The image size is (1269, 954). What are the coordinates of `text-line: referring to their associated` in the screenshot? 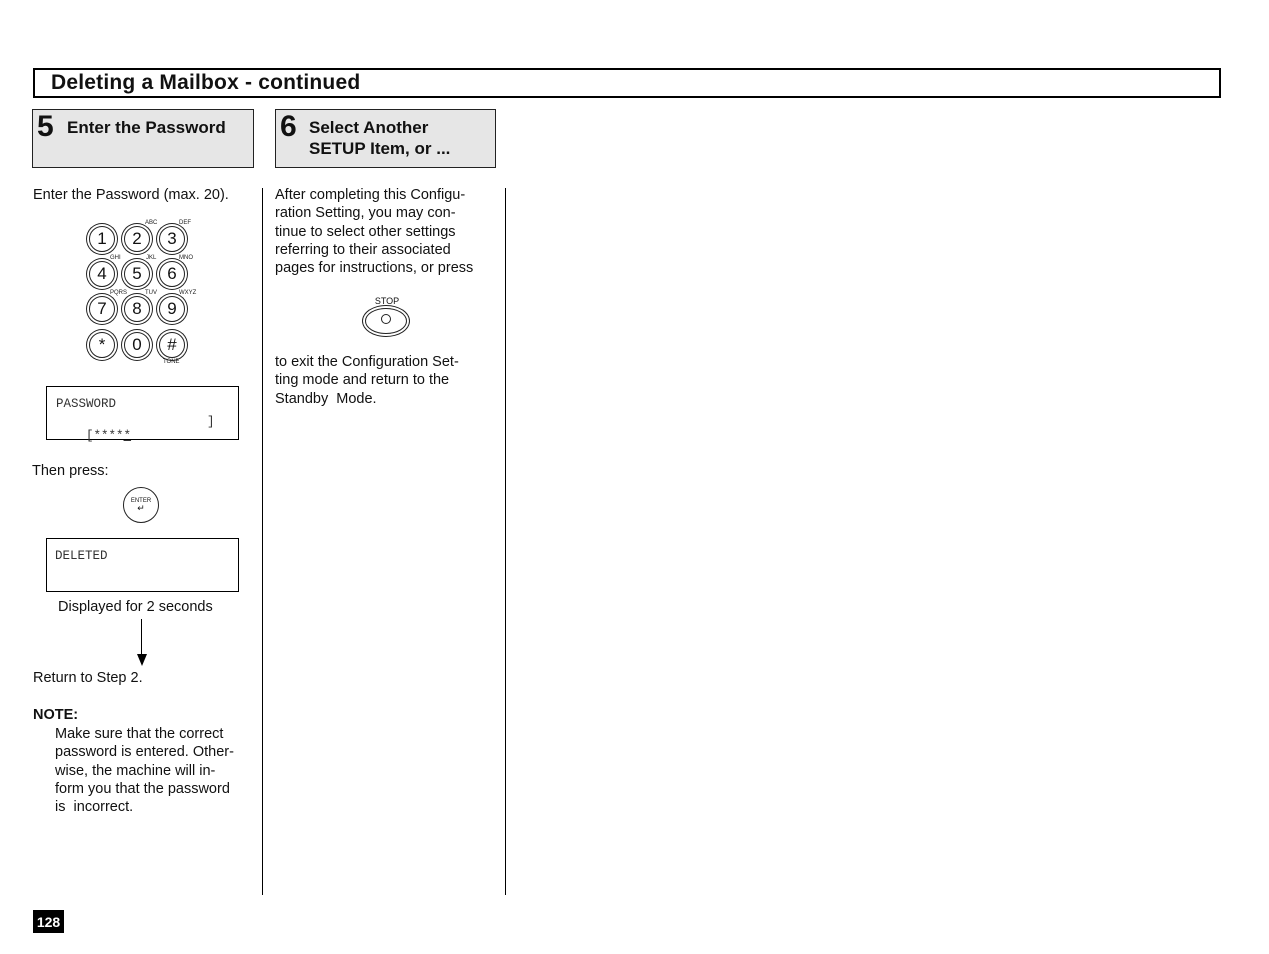 It's located at (363, 249).